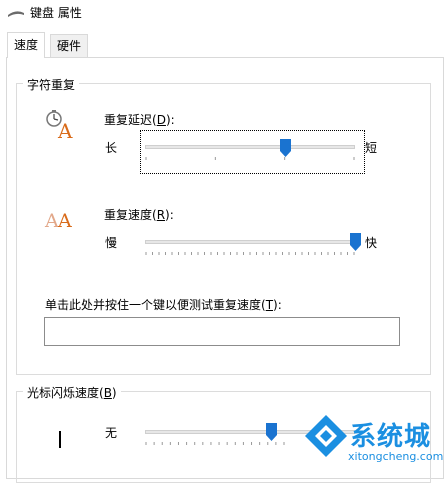 This screenshot has width=445, height=483. Describe the element at coordinates (355, 242) in the screenshot. I see `repeat-rate-slider-thumb` at that location.